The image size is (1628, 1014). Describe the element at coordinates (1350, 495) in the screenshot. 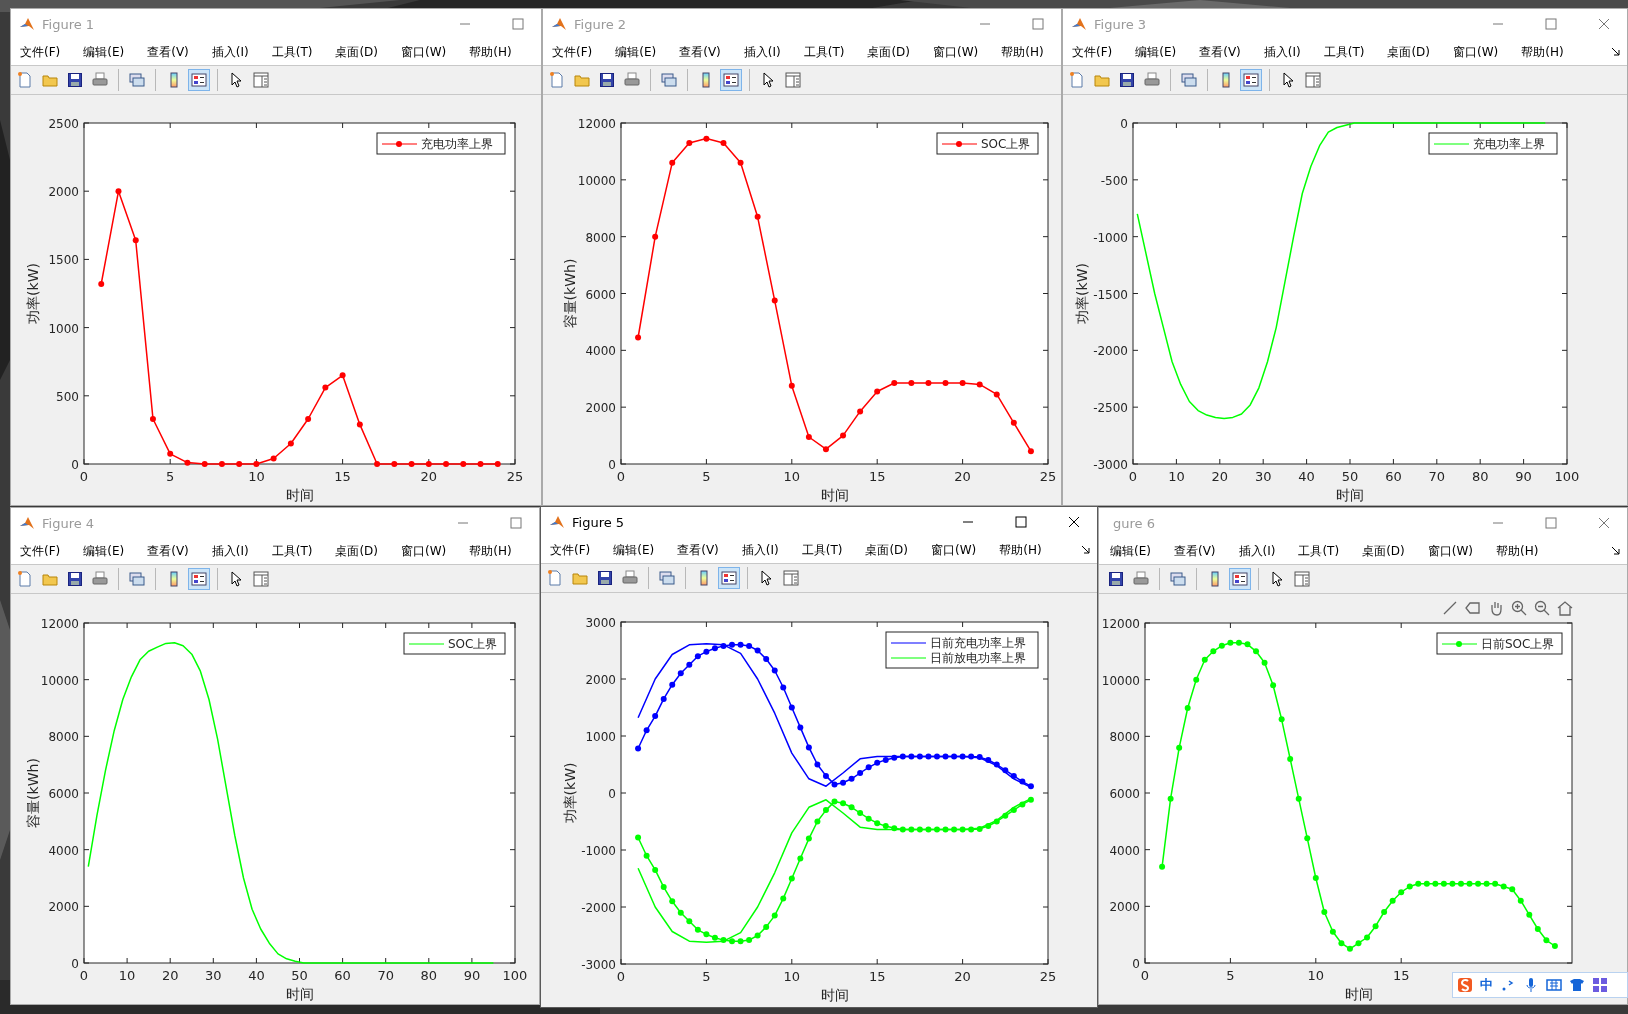

I see `axis-label: 时间` at that location.